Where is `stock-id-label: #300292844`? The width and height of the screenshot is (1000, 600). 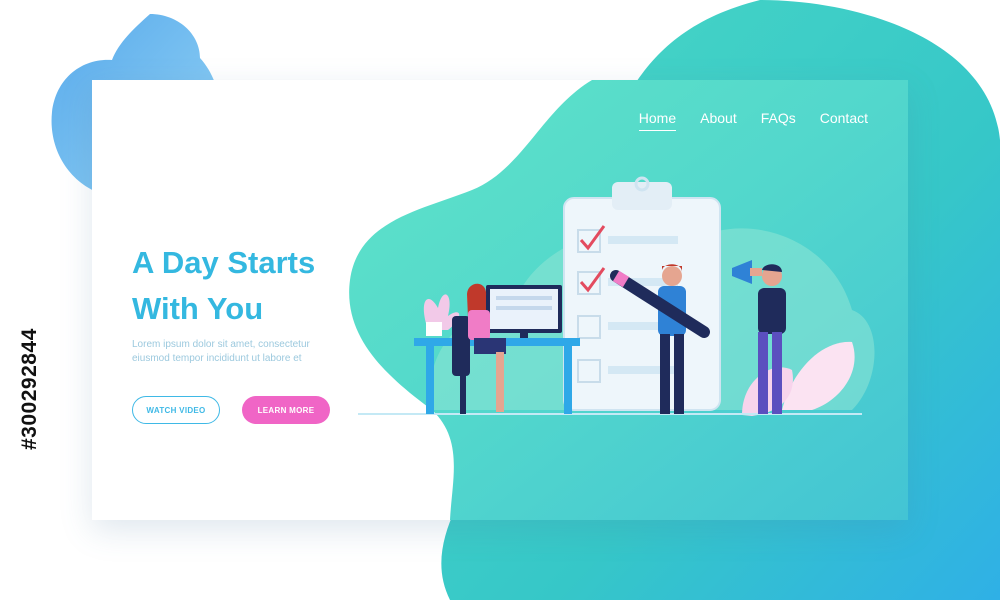 stock-id-label: #300292844 is located at coordinates (29, 389).